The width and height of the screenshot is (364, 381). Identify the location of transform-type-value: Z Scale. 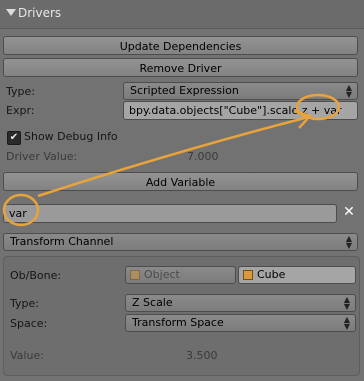
(152, 302).